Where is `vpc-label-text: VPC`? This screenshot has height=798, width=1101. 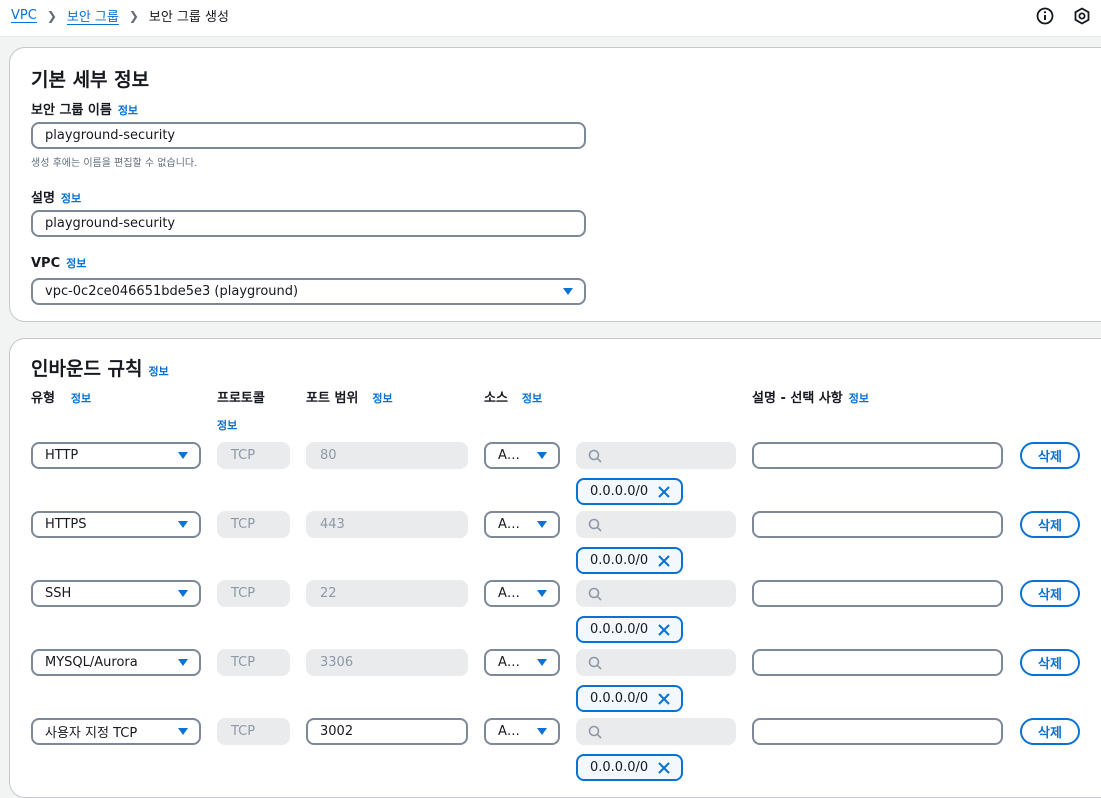
vpc-label-text: VPC is located at coordinates (46, 263).